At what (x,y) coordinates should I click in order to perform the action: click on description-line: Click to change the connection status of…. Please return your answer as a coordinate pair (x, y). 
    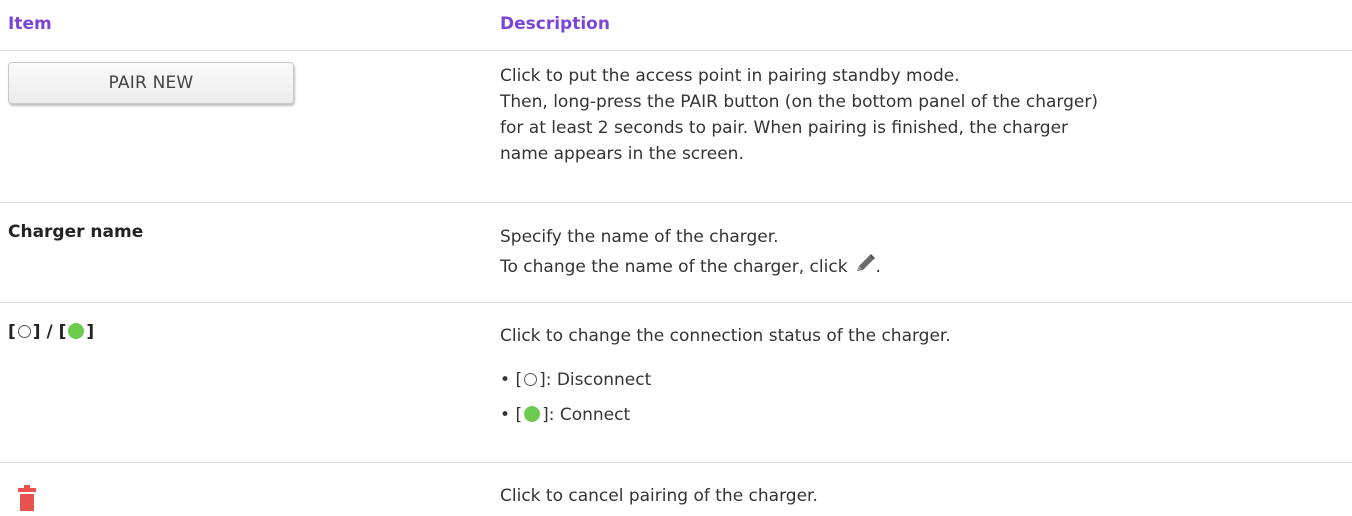
    Looking at the image, I should click on (725, 336).